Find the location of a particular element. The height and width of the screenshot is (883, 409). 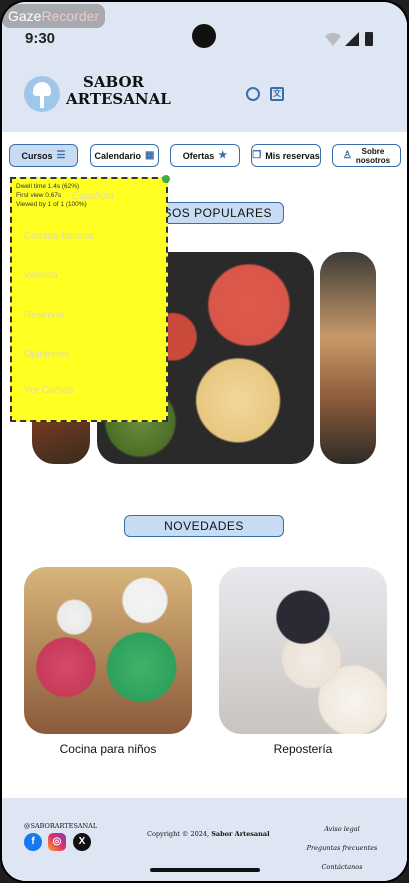

nav-sobre-nosotros-label: Sobre nosotros is located at coordinates (373, 156).